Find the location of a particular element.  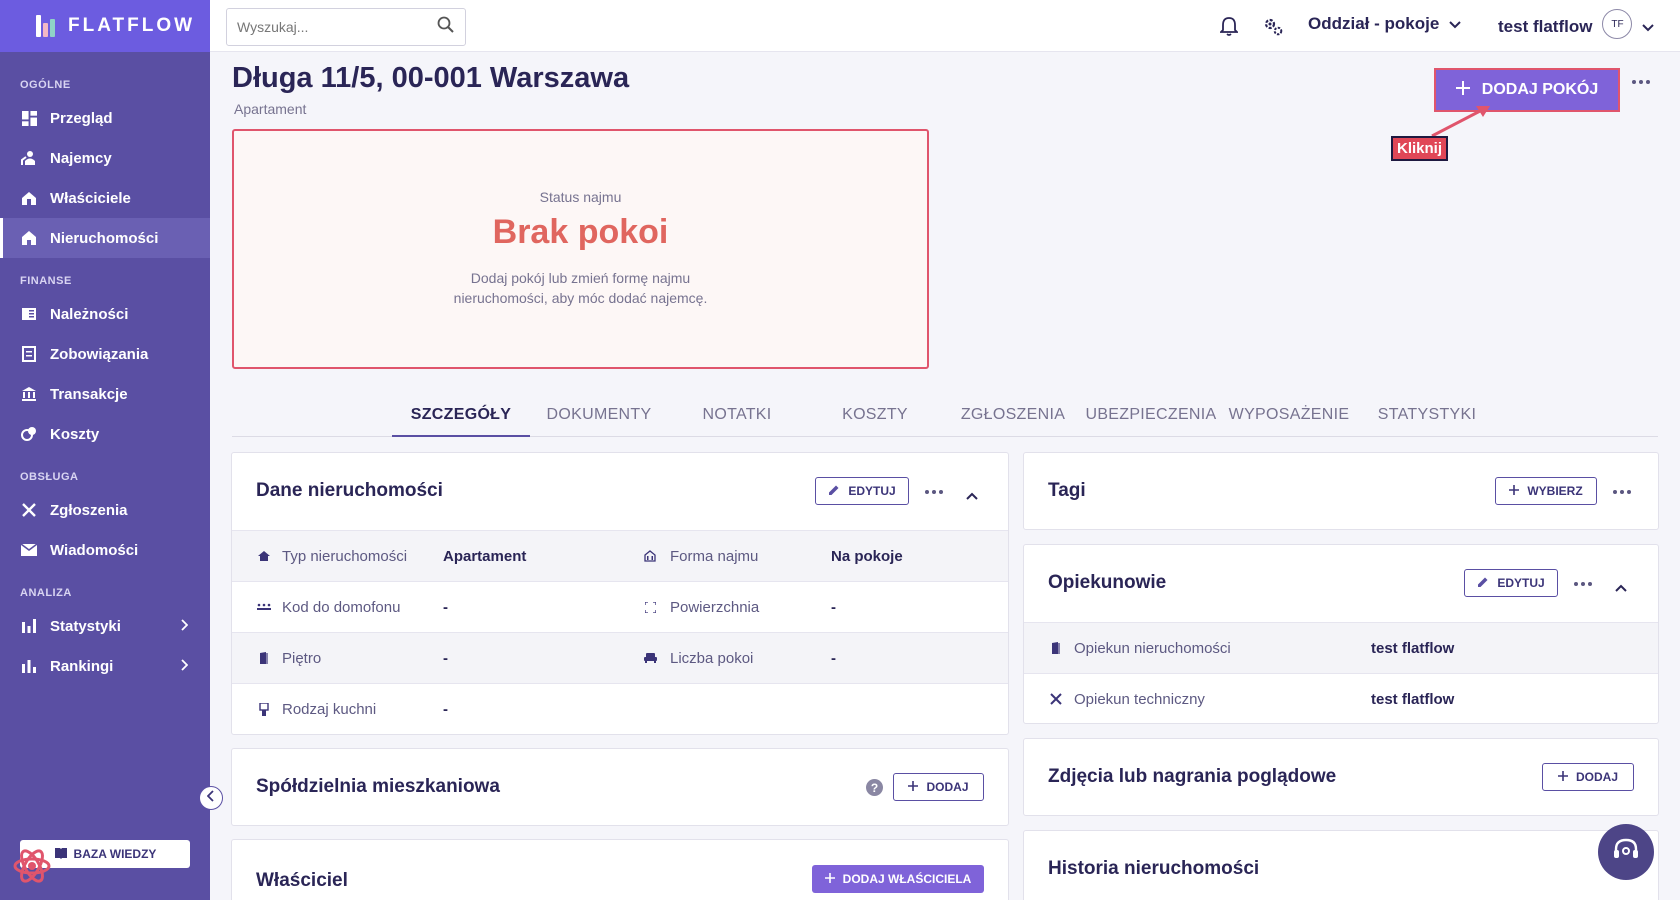

sidebar-item-zobowiazania: Zobowiązania is located at coordinates (105, 354).